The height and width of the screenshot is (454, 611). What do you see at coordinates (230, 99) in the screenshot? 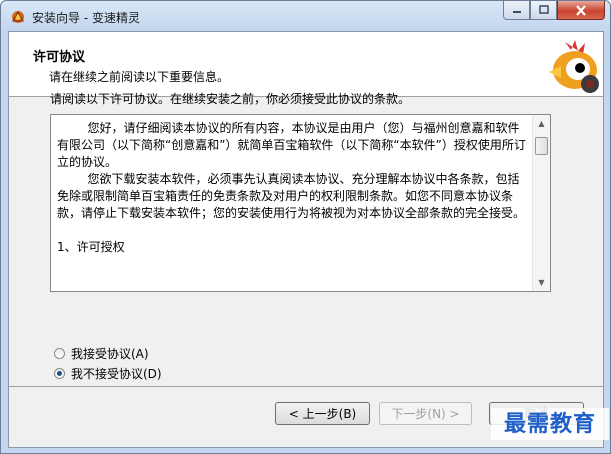
I see `license-intro: 请阅读以下许可协议。在继续安装之前，你必须接受此协议的条款。` at bounding box center [230, 99].